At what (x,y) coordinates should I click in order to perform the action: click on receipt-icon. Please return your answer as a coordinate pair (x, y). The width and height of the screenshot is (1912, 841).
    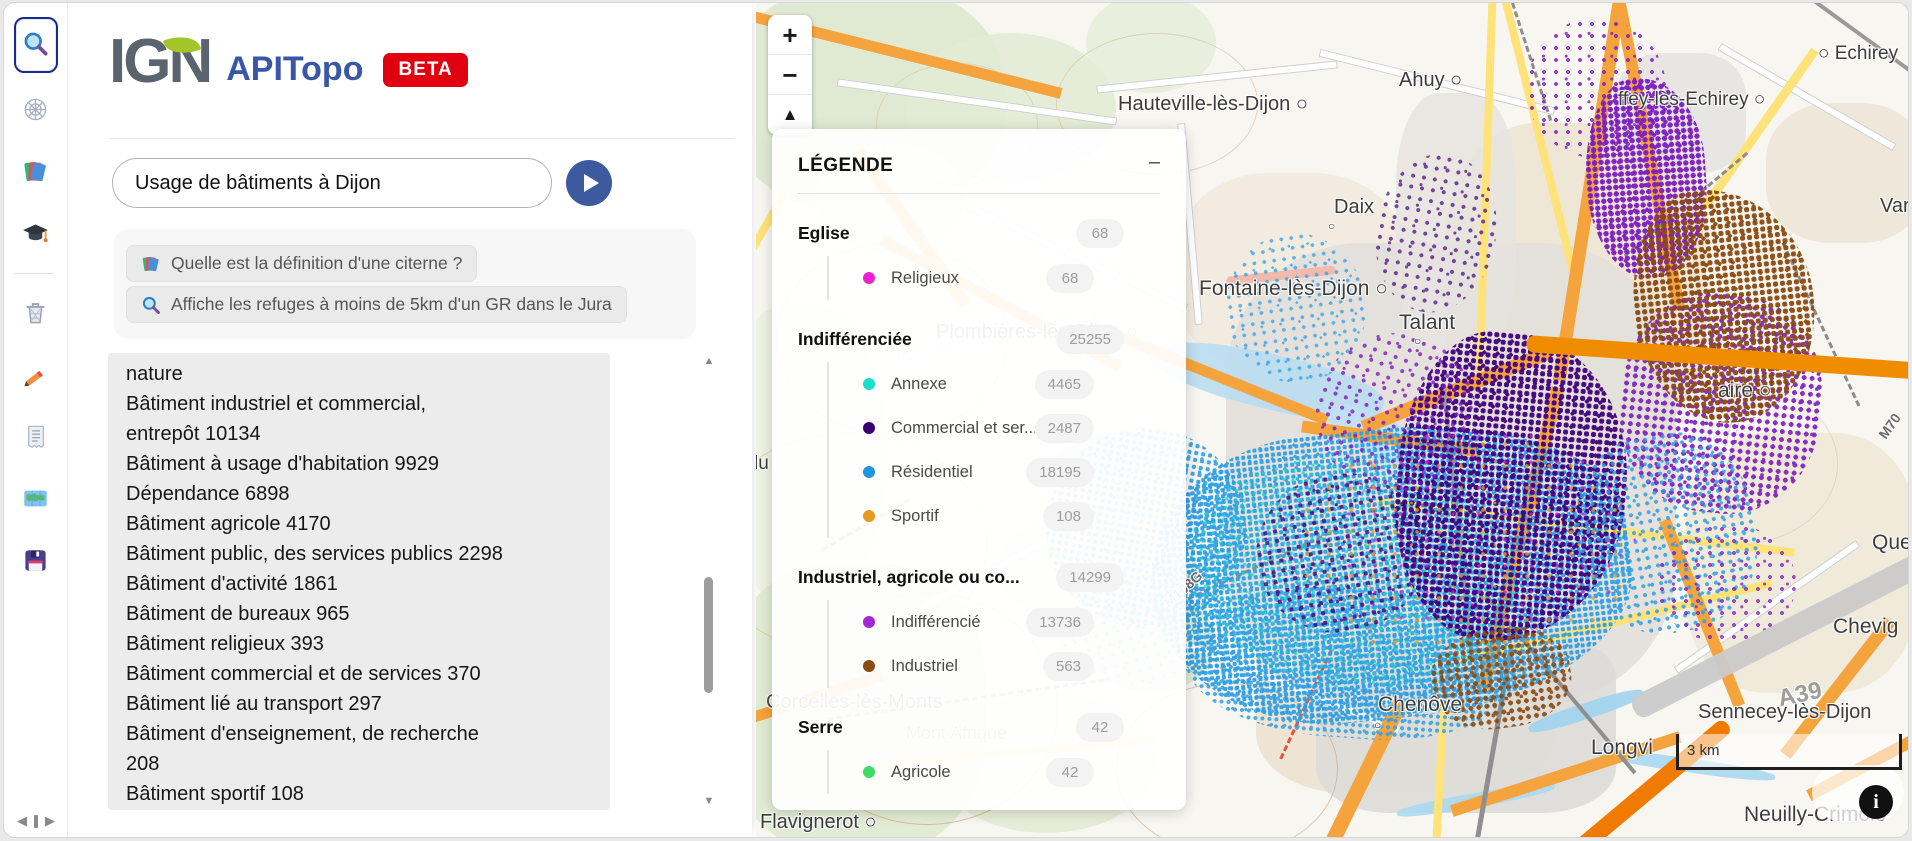
    Looking at the image, I should click on (35, 438).